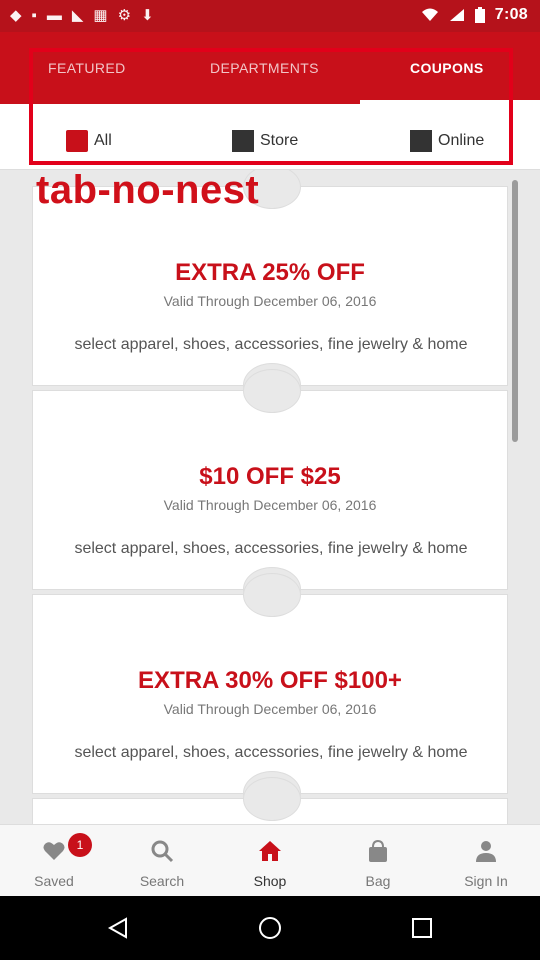 This screenshot has width=540, height=960. Describe the element at coordinates (429, 14) in the screenshot. I see `wifi-icon` at that location.